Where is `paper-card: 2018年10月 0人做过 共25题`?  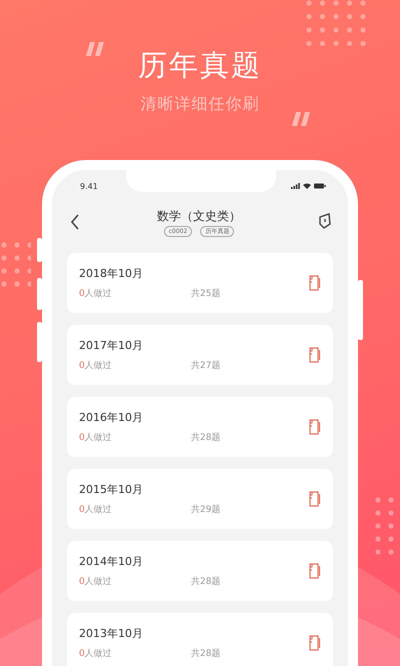
paper-card: 2018年10月 0人做过 共25题 is located at coordinates (200, 283).